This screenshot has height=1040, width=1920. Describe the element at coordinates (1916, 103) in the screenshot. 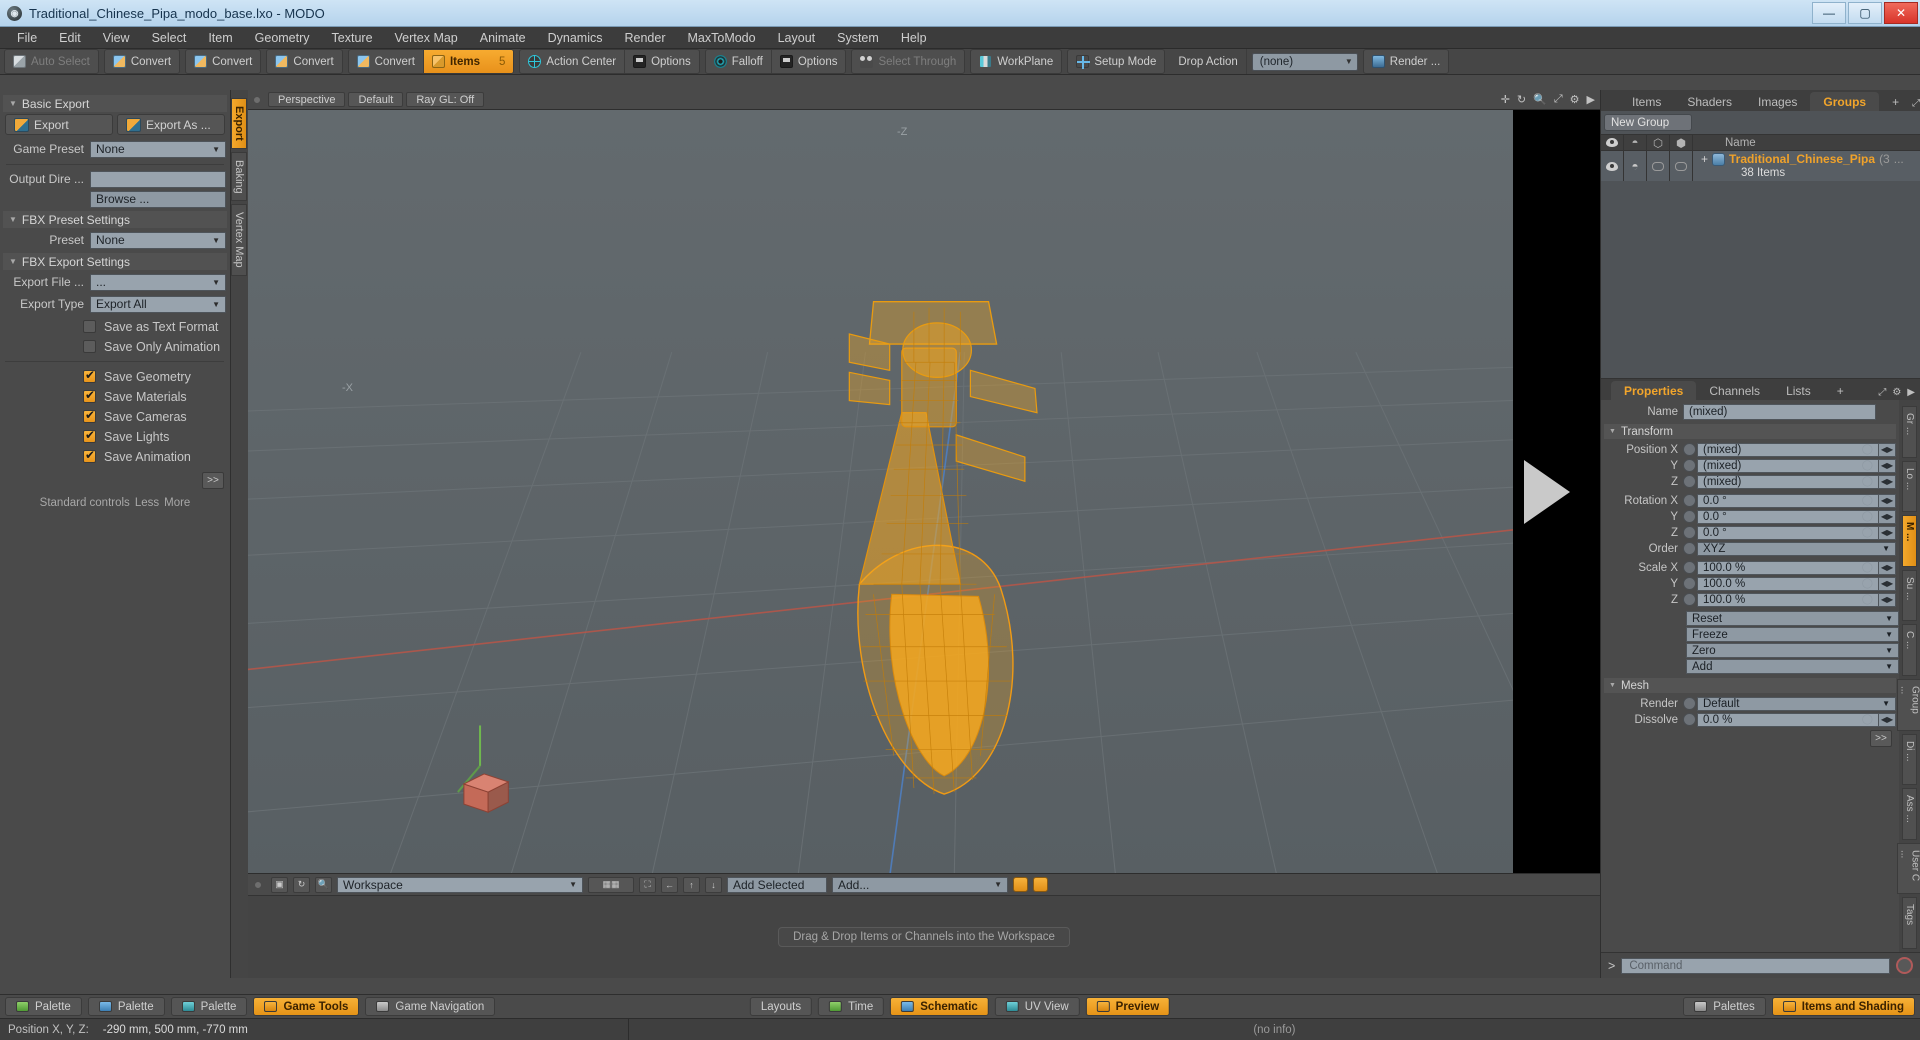

I see `expand-panel-icon: ⤢` at that location.